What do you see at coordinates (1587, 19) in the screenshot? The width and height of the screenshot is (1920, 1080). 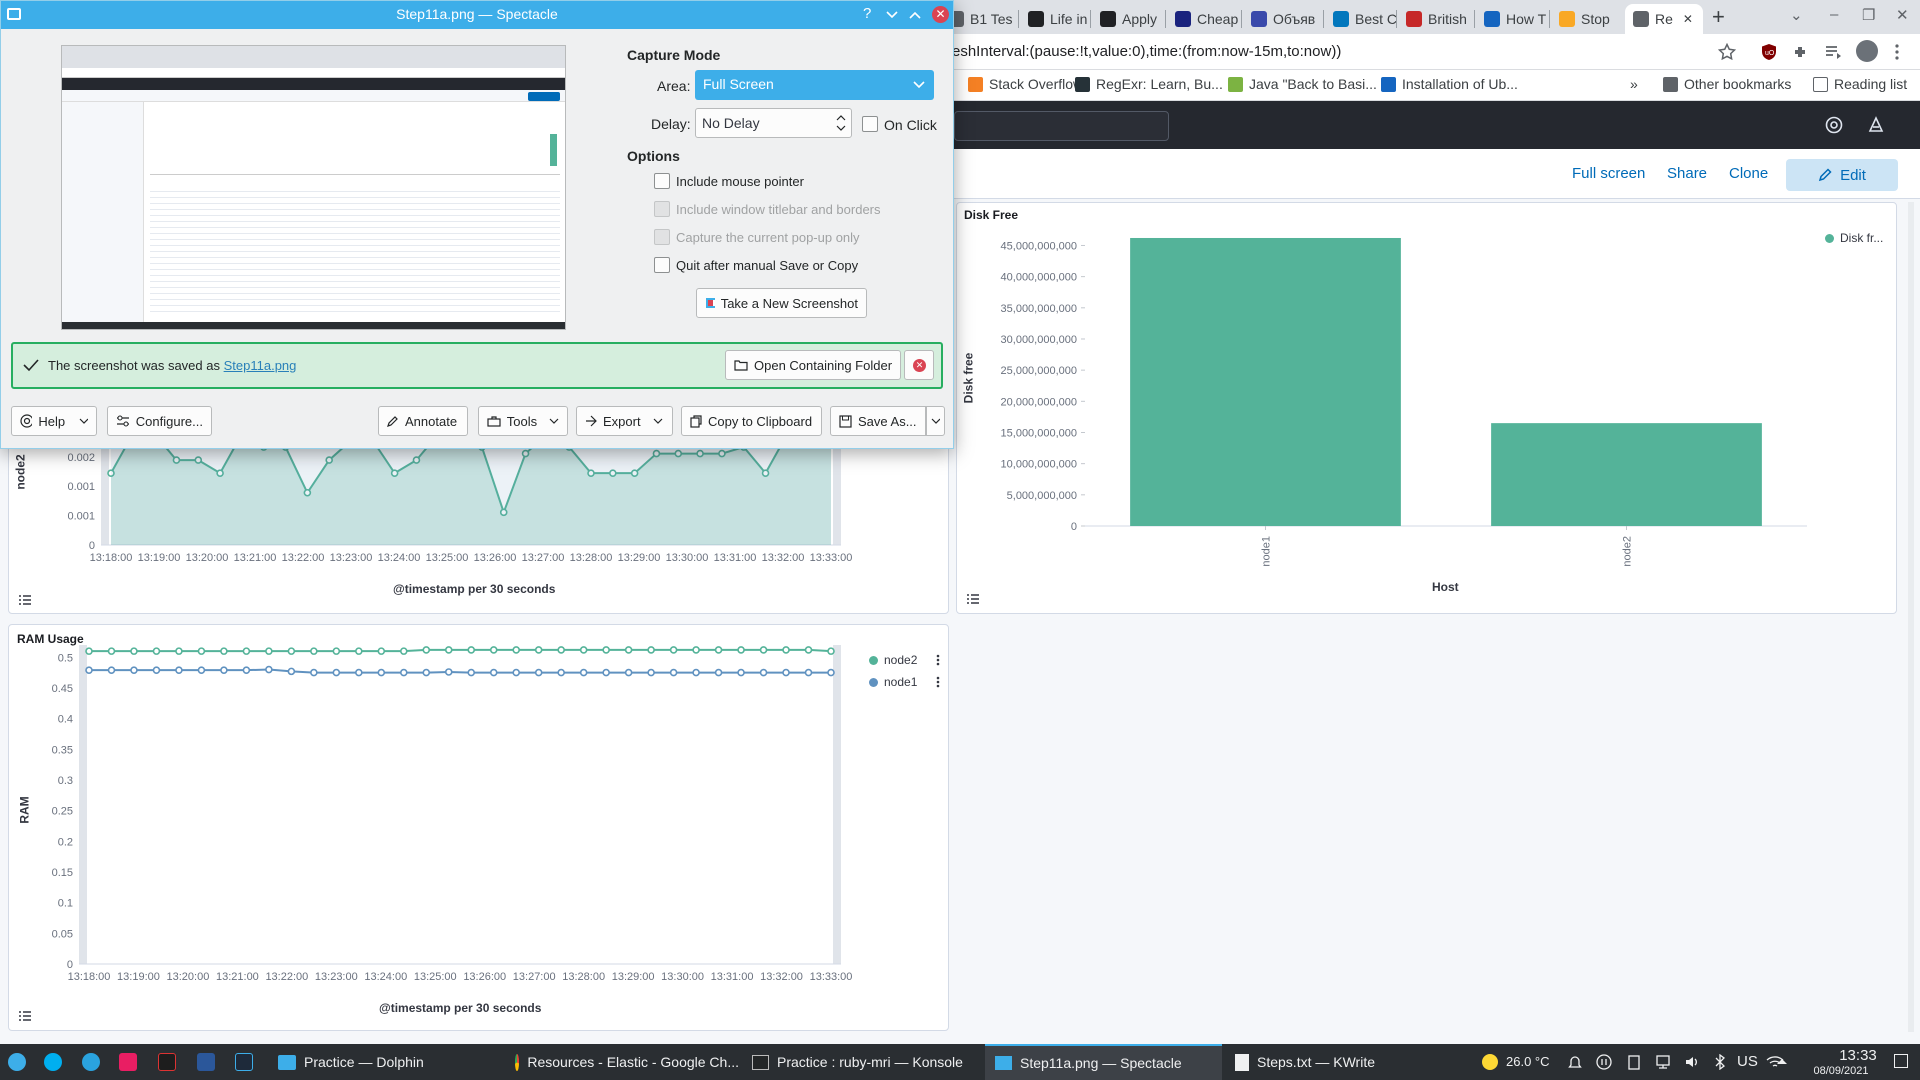 I see `browser-tab: Stop` at bounding box center [1587, 19].